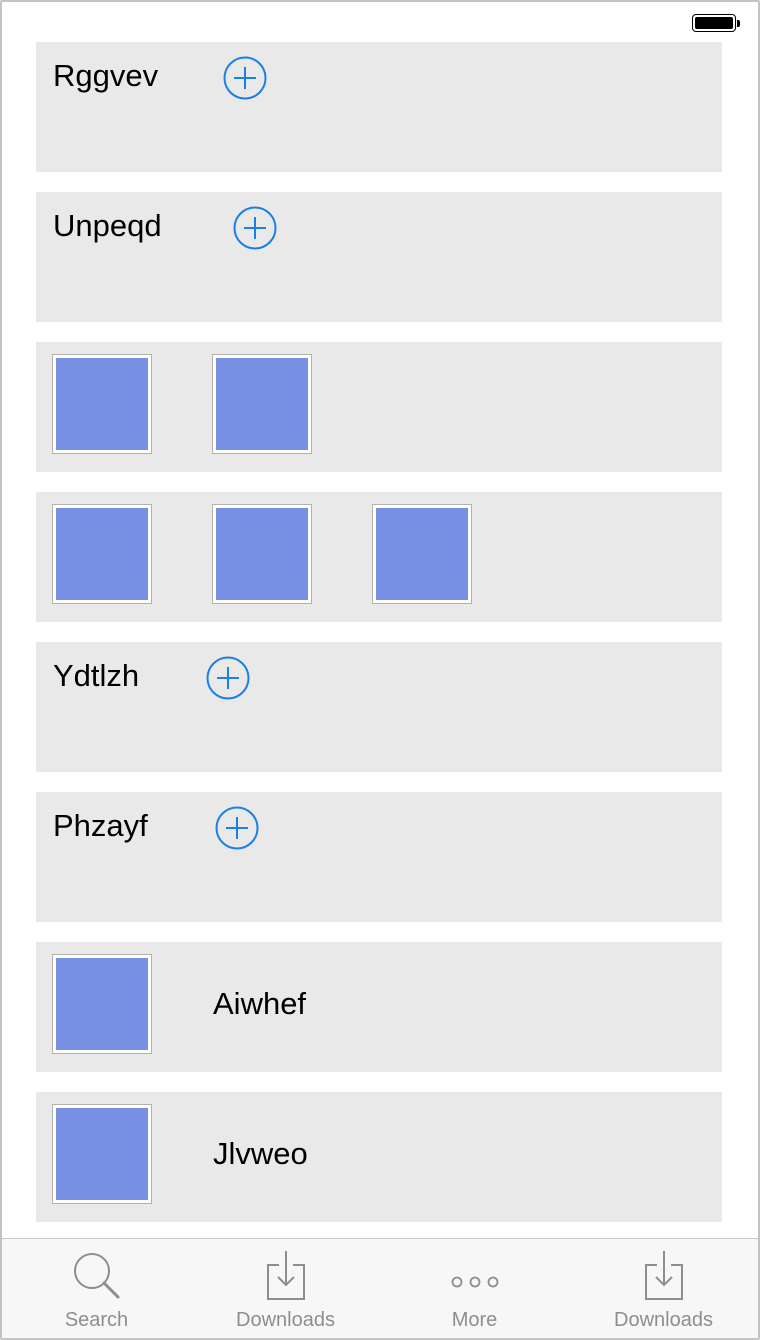 This screenshot has height=1340, width=760. I want to click on list-row-rggvev: Rggvev, so click(379, 107).